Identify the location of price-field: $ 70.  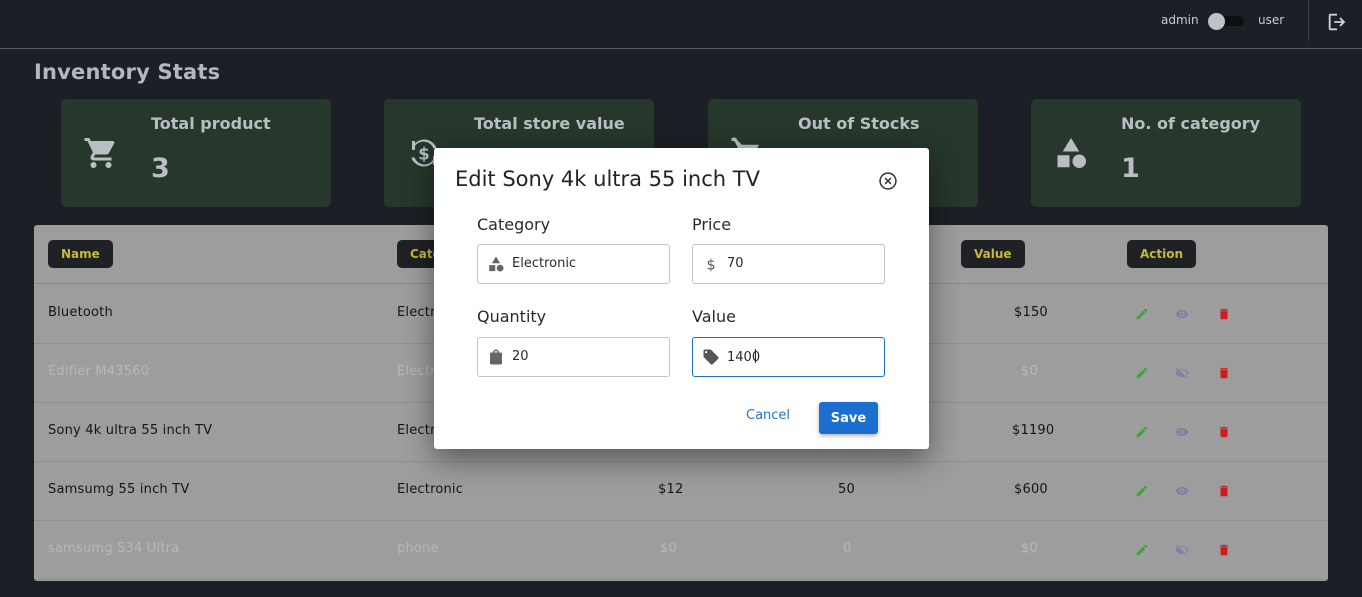
(788, 264).